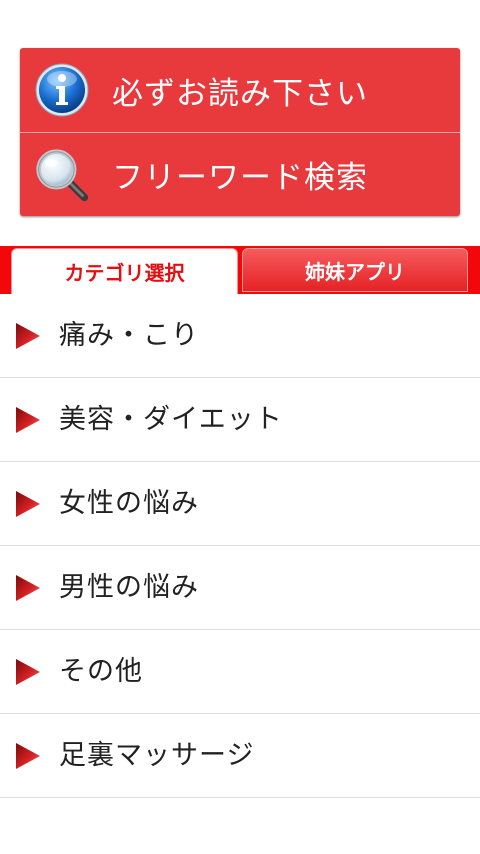  What do you see at coordinates (240, 504) in the screenshot?
I see `list-item-womens-concerns: 女性の悩み` at bounding box center [240, 504].